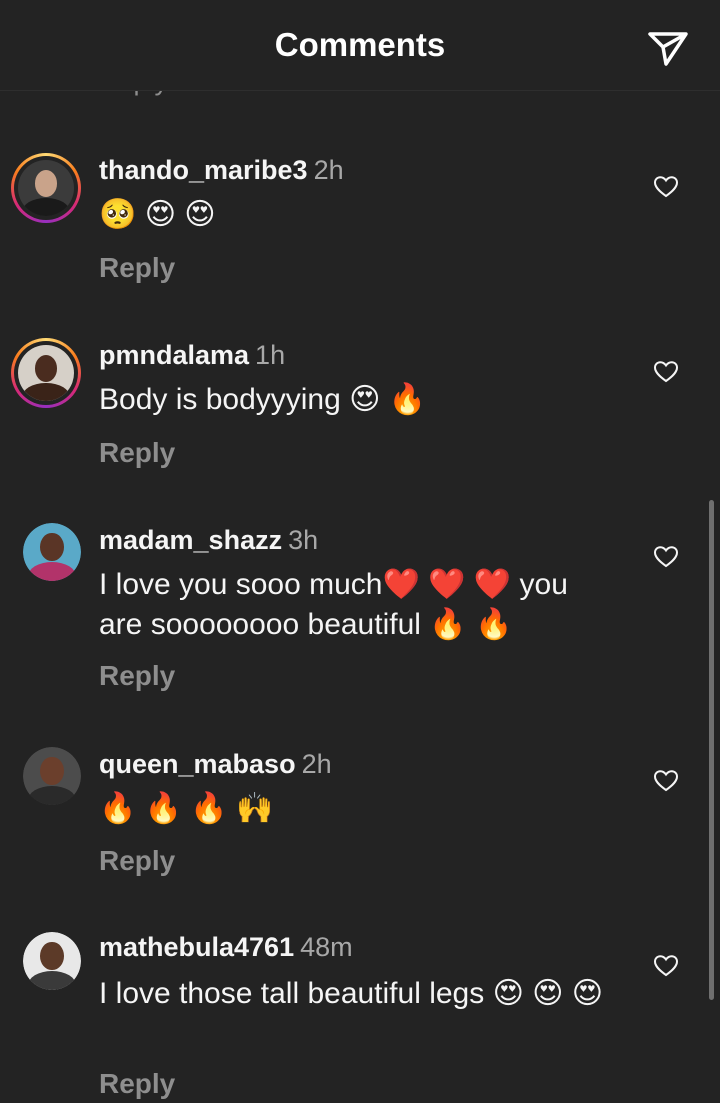 The height and width of the screenshot is (1103, 720). I want to click on scrollbar, so click(711, 750).